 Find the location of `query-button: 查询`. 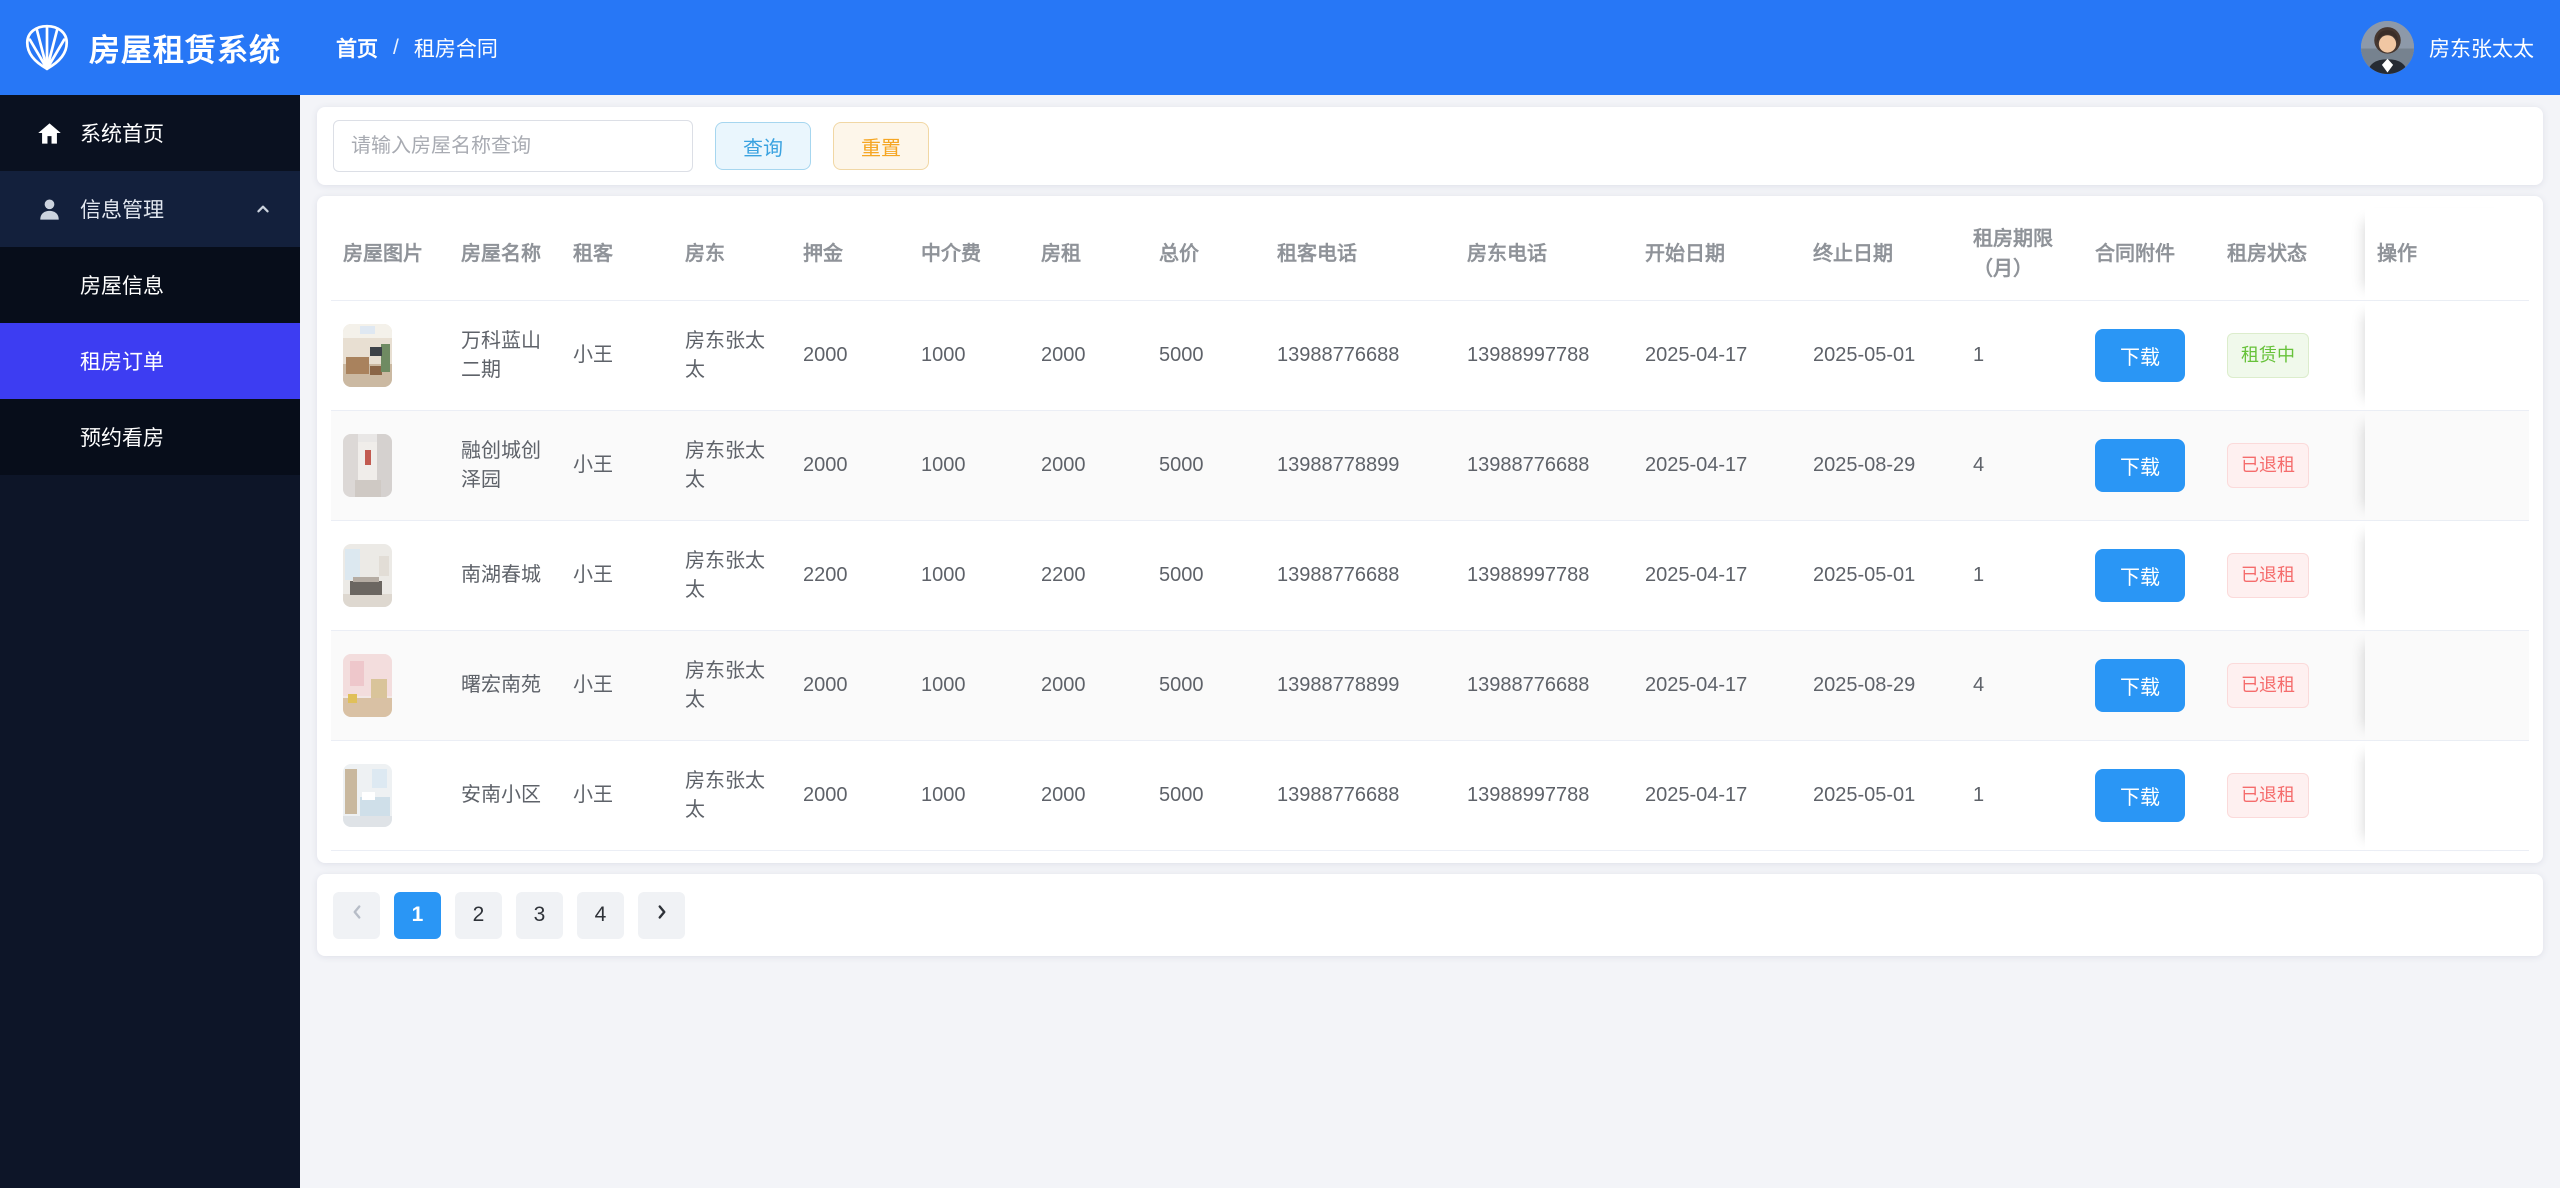

query-button: 查询 is located at coordinates (763, 146).